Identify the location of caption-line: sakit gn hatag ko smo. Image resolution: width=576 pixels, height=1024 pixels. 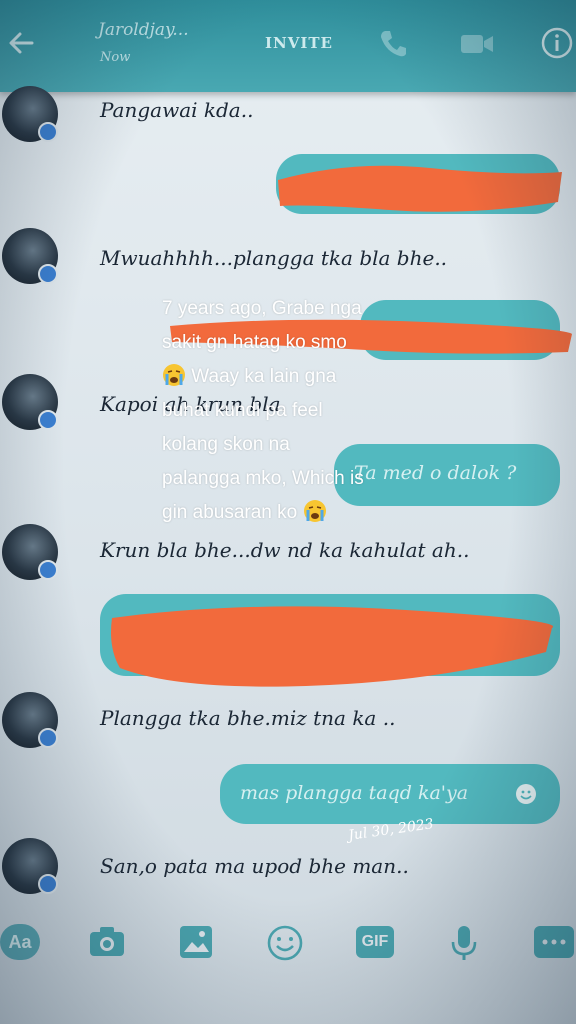
(254, 342).